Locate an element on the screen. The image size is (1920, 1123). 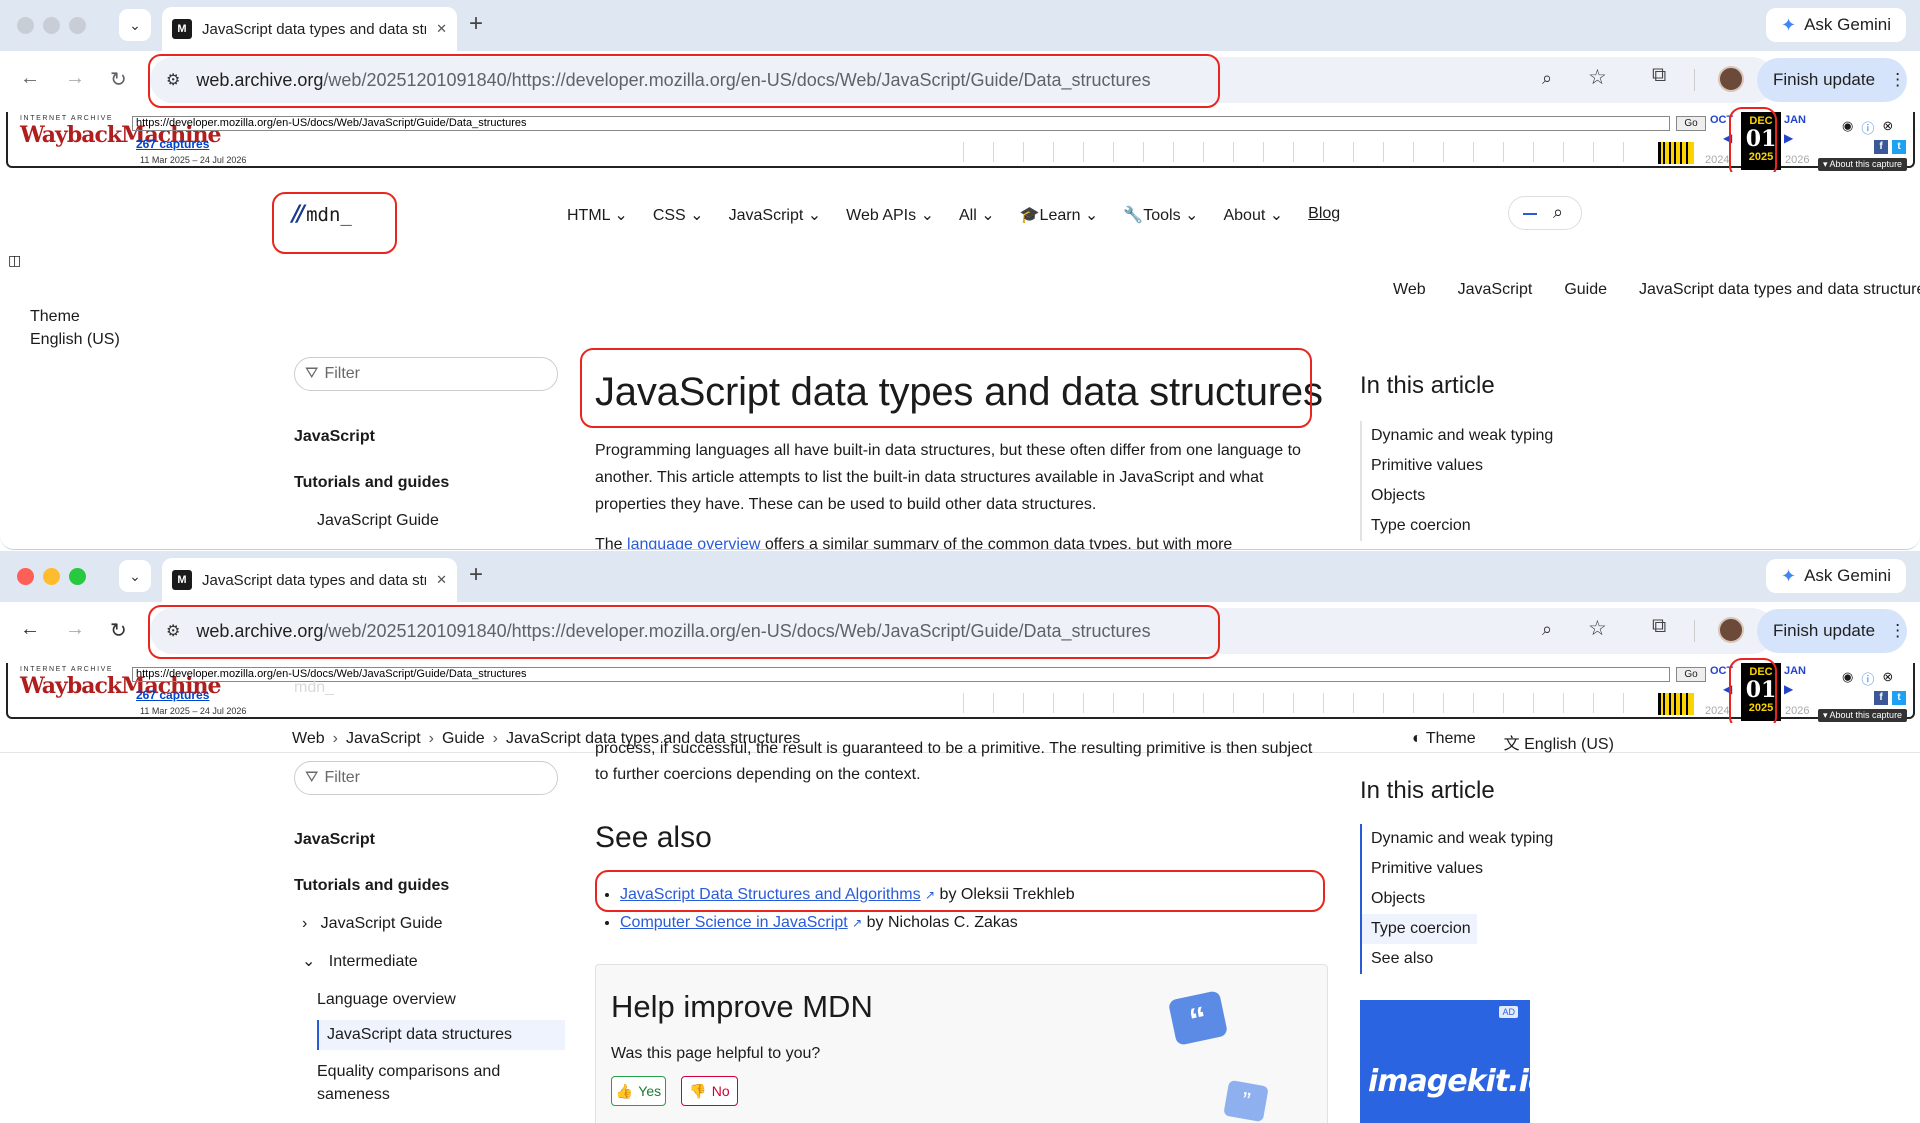
toc-item: Primitive values is located at coordinates (1461, 466).